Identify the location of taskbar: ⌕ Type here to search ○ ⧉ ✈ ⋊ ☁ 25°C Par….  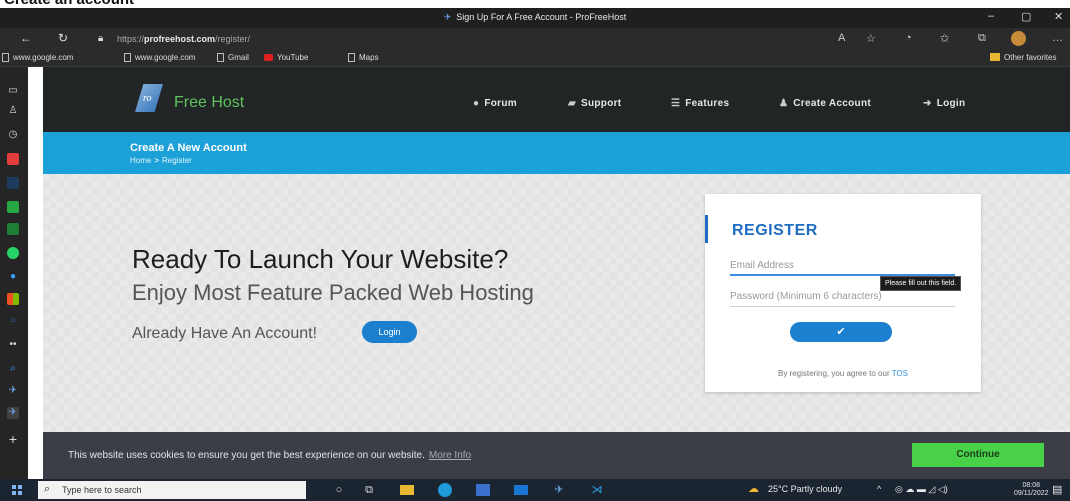
(535, 490).